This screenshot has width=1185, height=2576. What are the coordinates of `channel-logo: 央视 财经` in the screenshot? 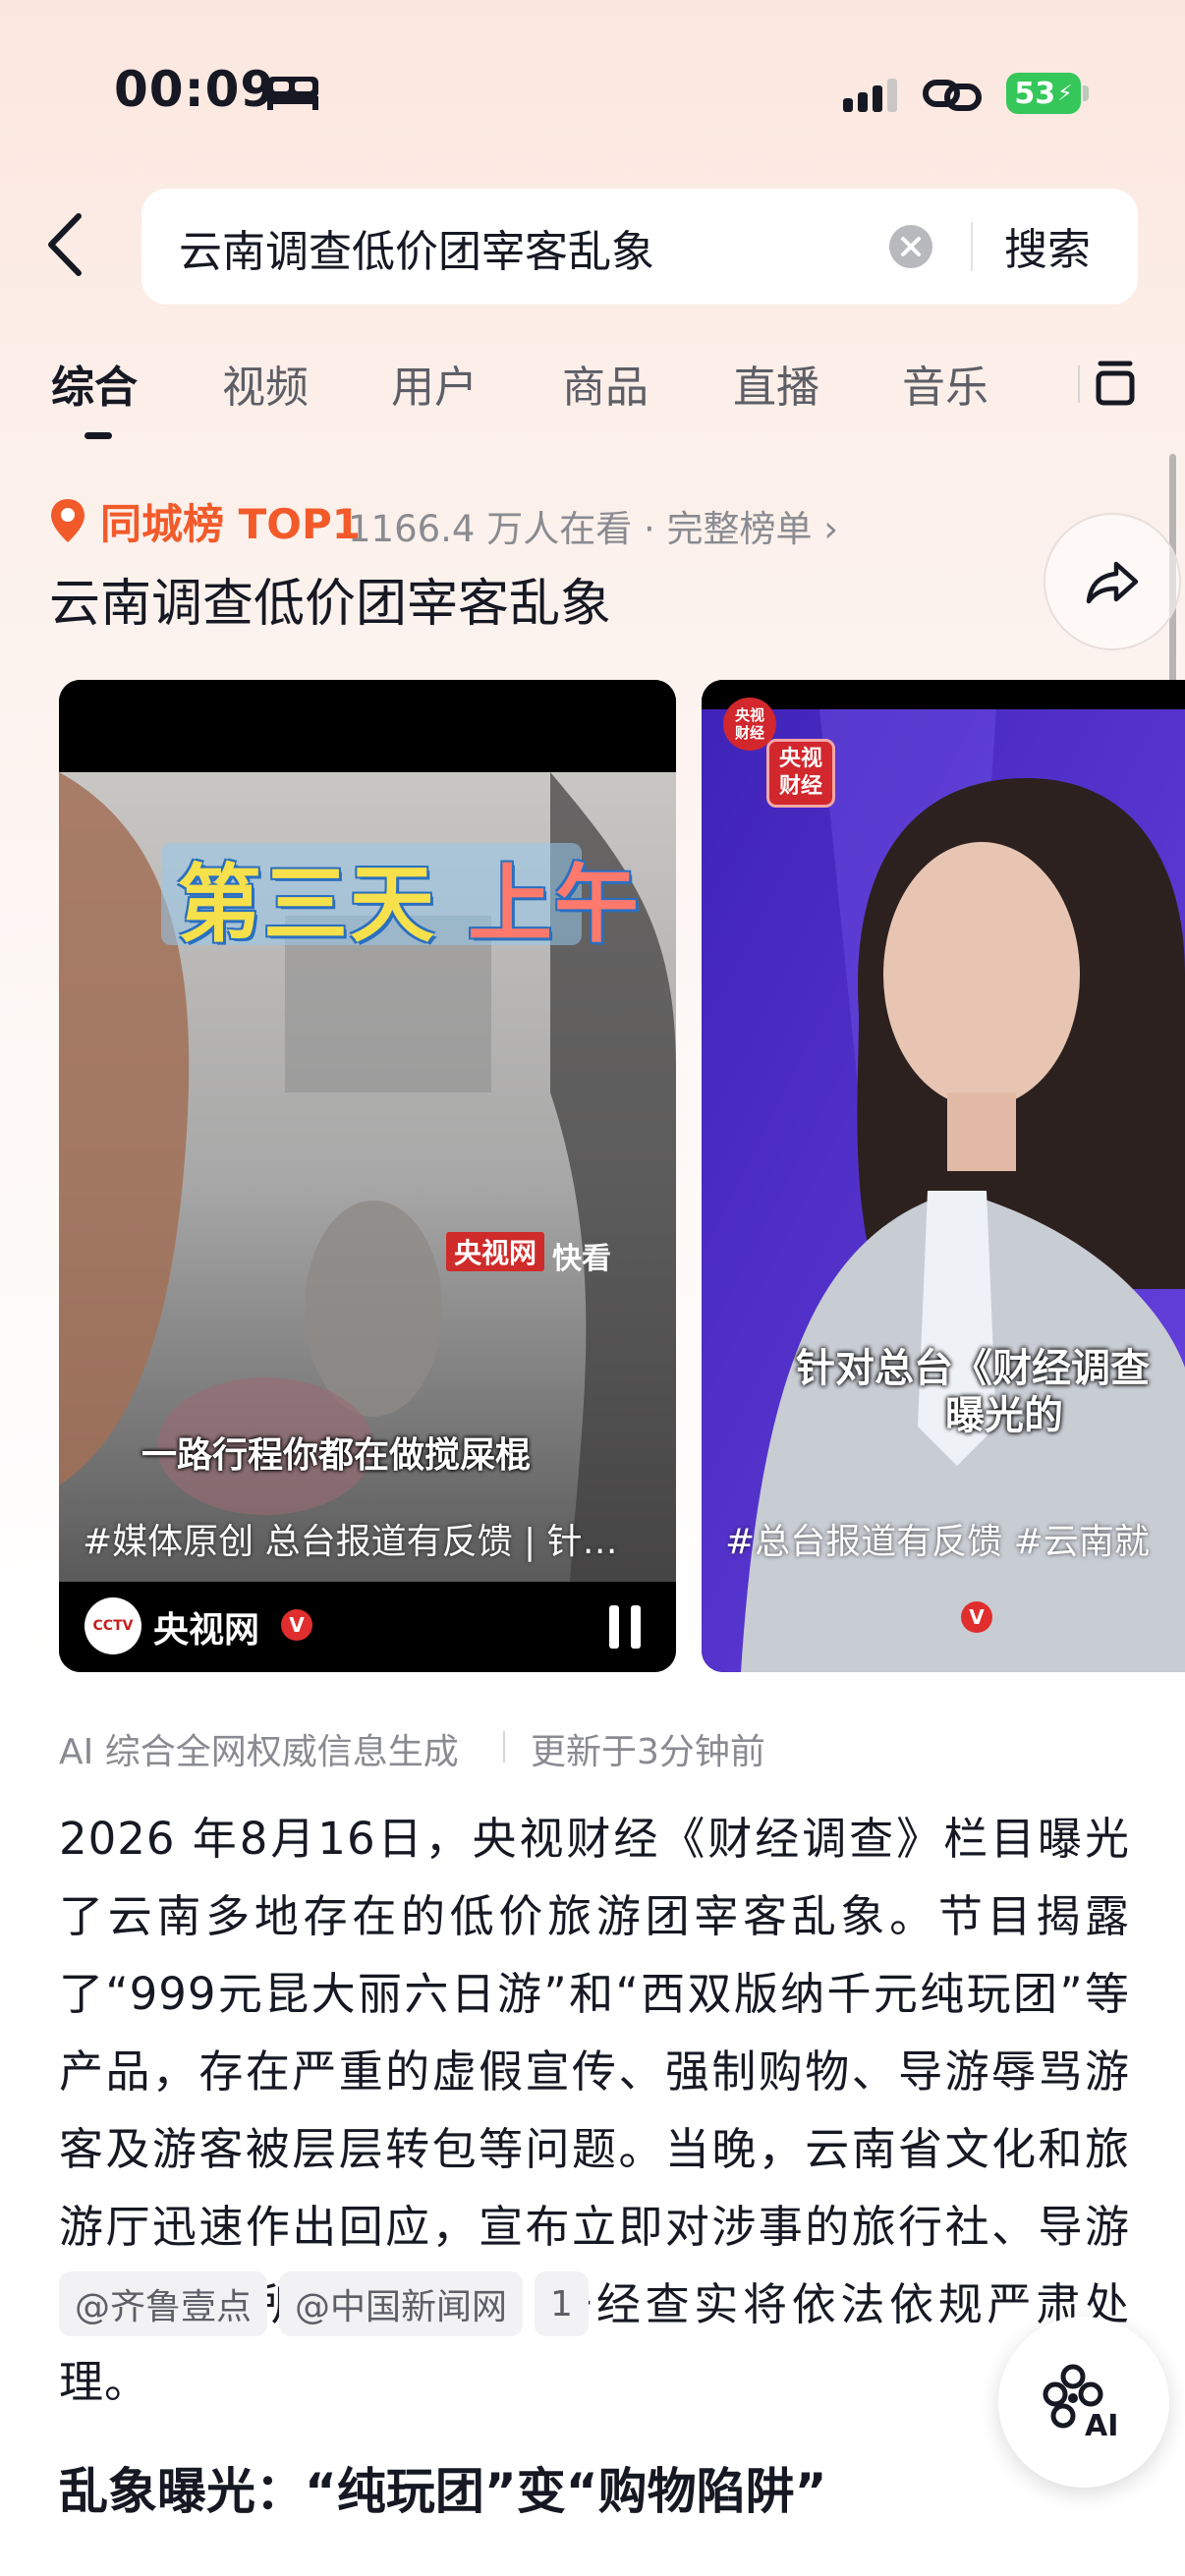 It's located at (801, 773).